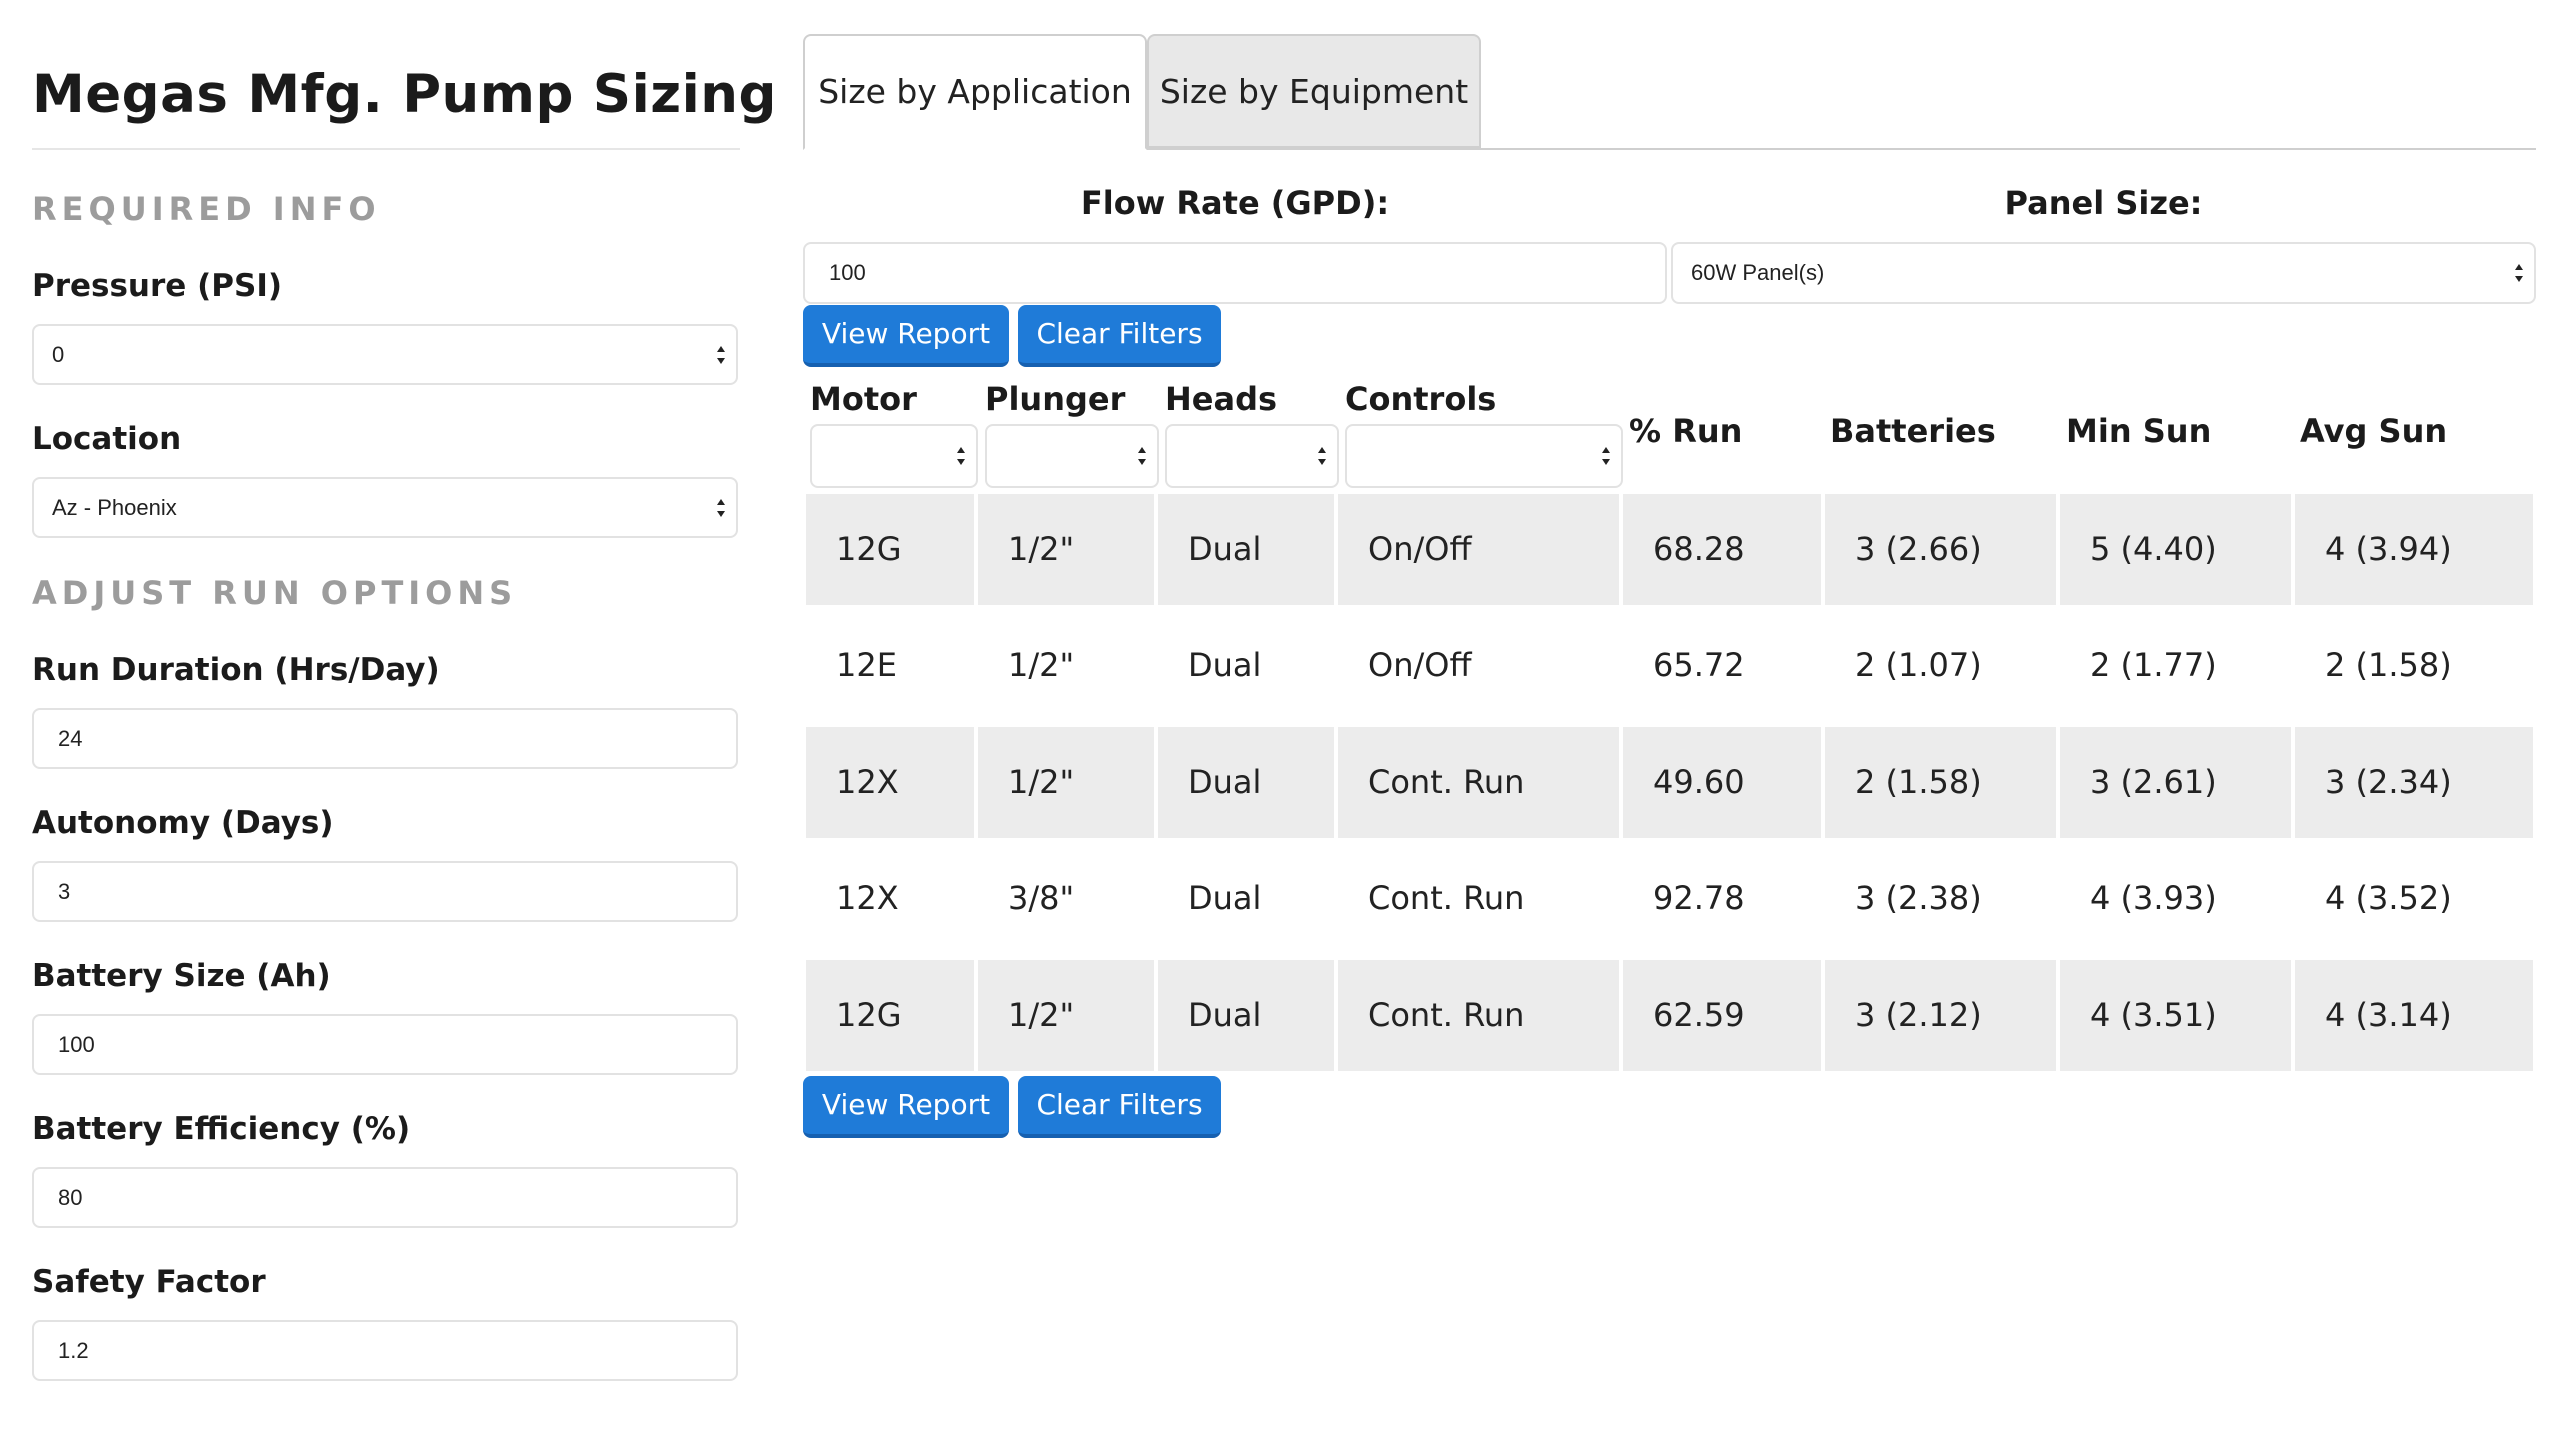 Image resolution: width=2560 pixels, height=1438 pixels. What do you see at coordinates (385, 891) in the screenshot?
I see `autonomy-input: 3` at bounding box center [385, 891].